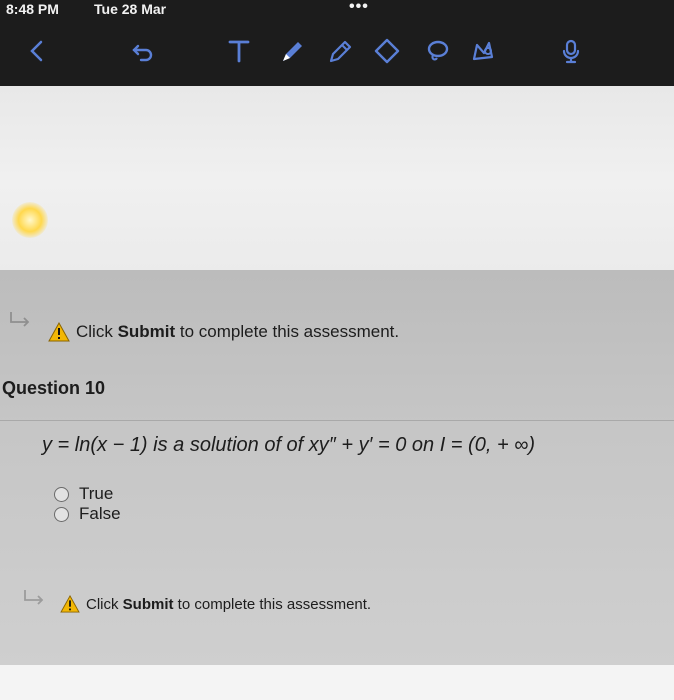  I want to click on text-tool-icon, so click(239, 51).